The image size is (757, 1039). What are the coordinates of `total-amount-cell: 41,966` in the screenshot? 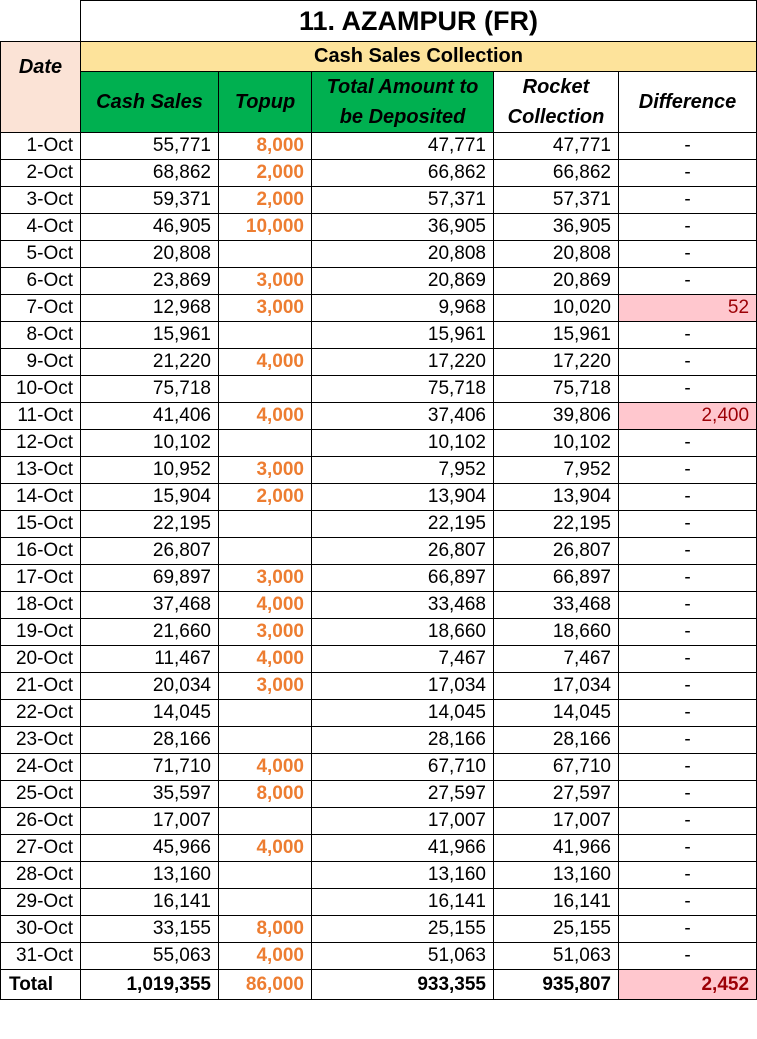 It's located at (402, 848).